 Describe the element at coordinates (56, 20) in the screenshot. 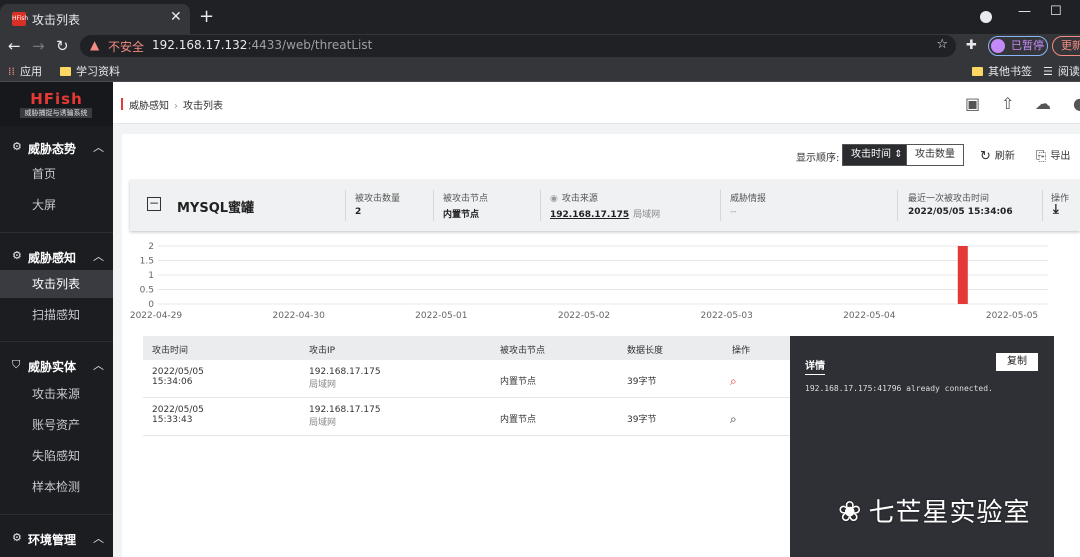

I see `tab-title: 攻击列表` at that location.